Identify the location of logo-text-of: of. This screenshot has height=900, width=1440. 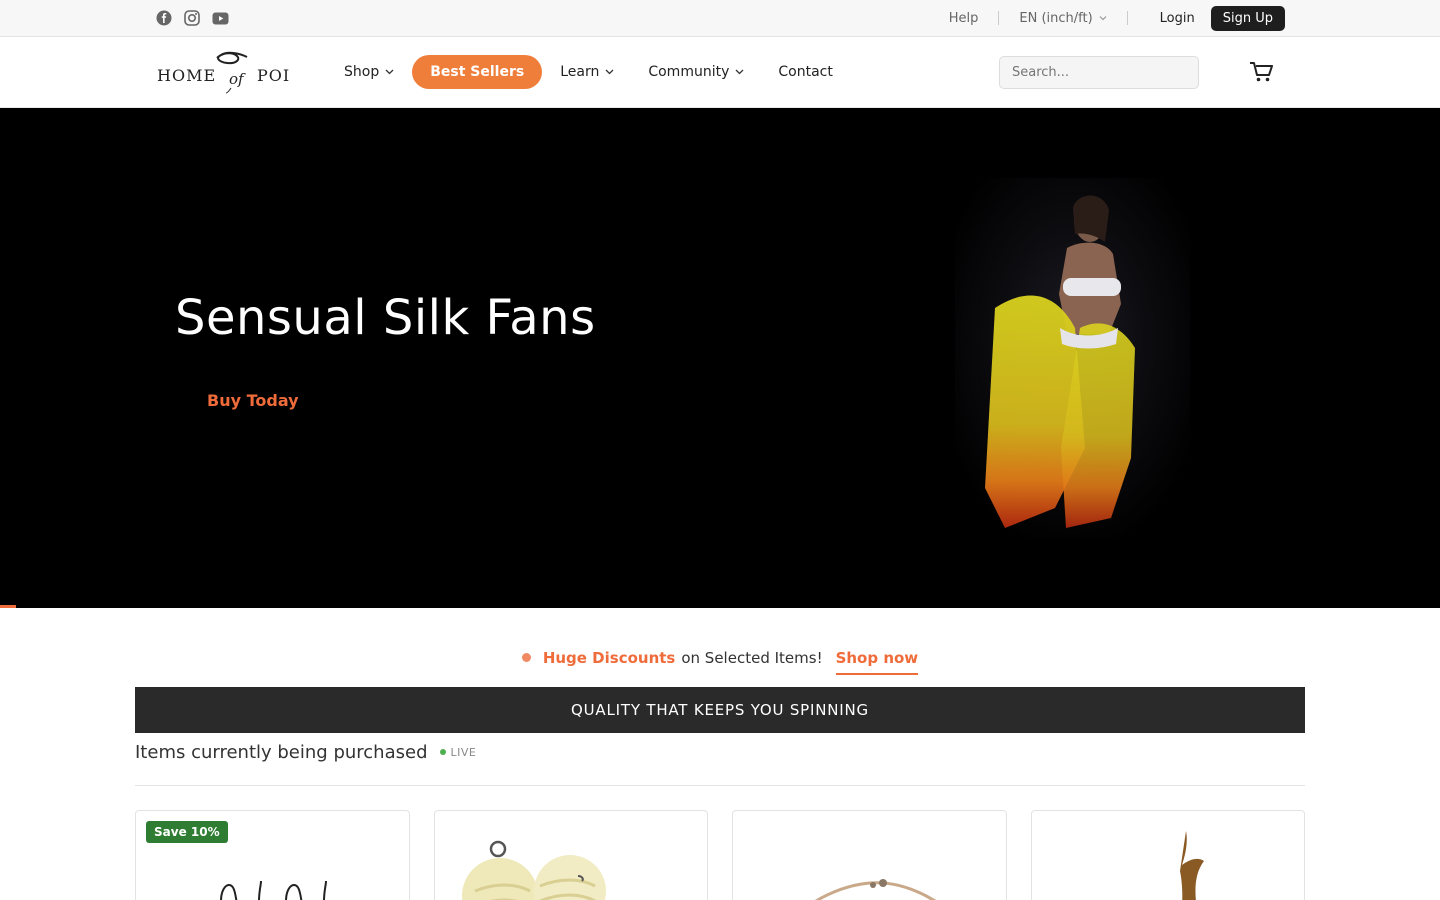
(237, 79).